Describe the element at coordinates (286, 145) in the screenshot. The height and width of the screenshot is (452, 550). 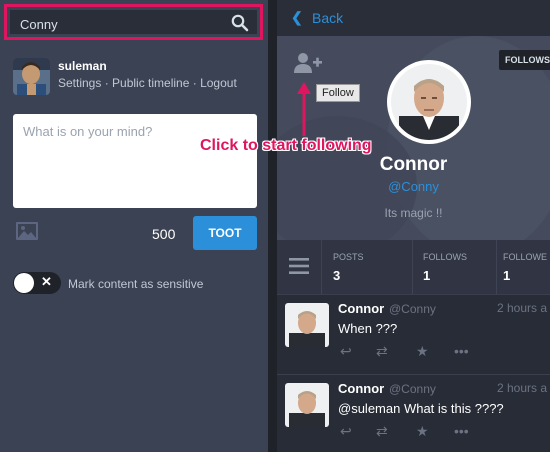
I see `annotation-text: Click to start following` at that location.